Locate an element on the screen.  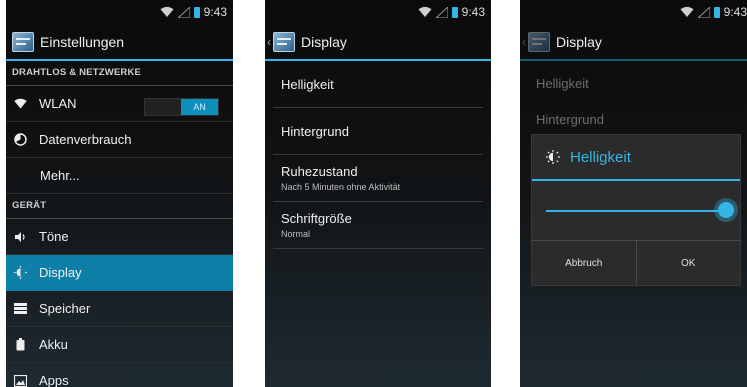
pref-summary: Nach 5 Minuten ohne Aktivität is located at coordinates (341, 187).